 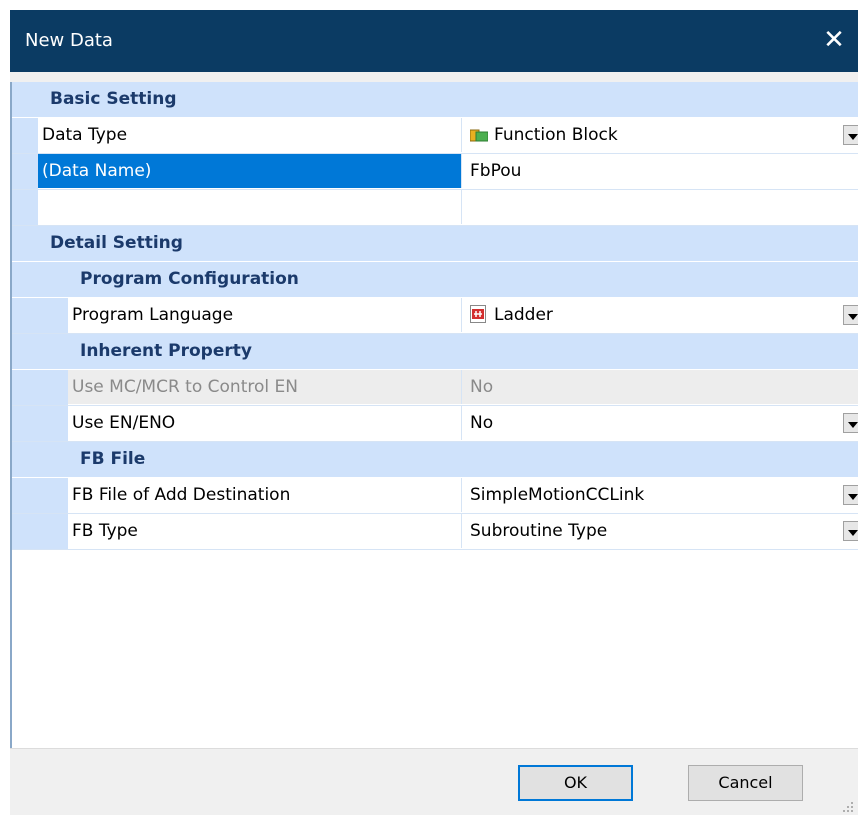 What do you see at coordinates (435, 99) in the screenshot?
I see `section-basic-setting: Basic Setting` at bounding box center [435, 99].